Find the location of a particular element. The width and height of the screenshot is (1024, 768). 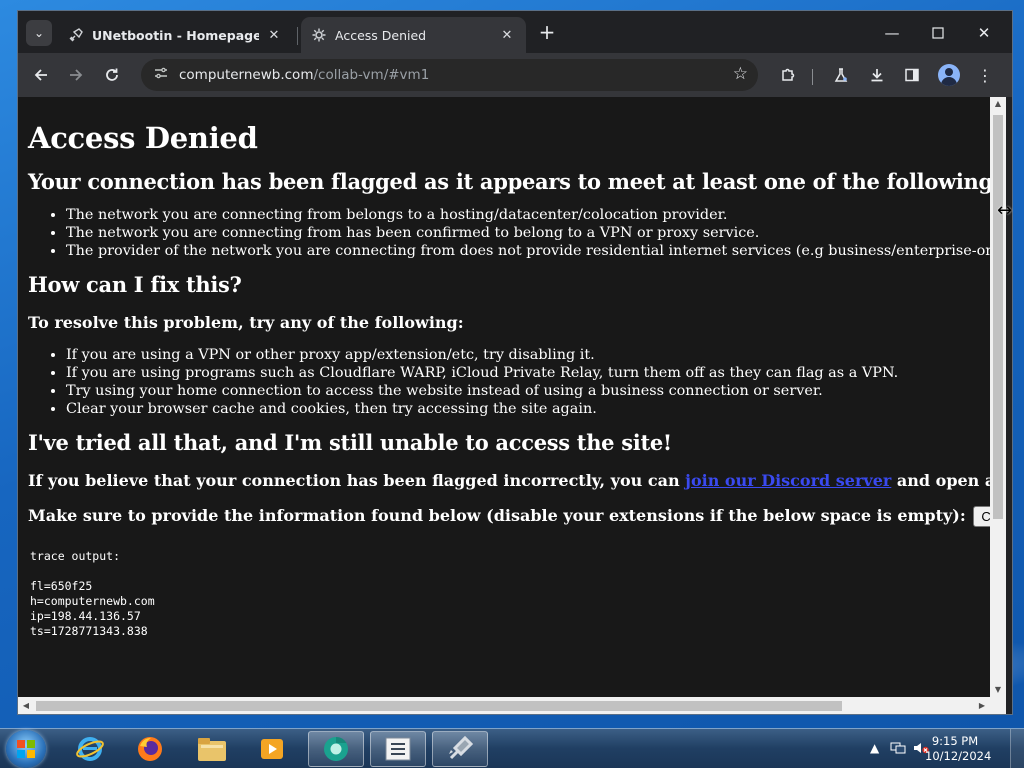

tab-access-denied: Access Denied ✕ is located at coordinates (413, 35).